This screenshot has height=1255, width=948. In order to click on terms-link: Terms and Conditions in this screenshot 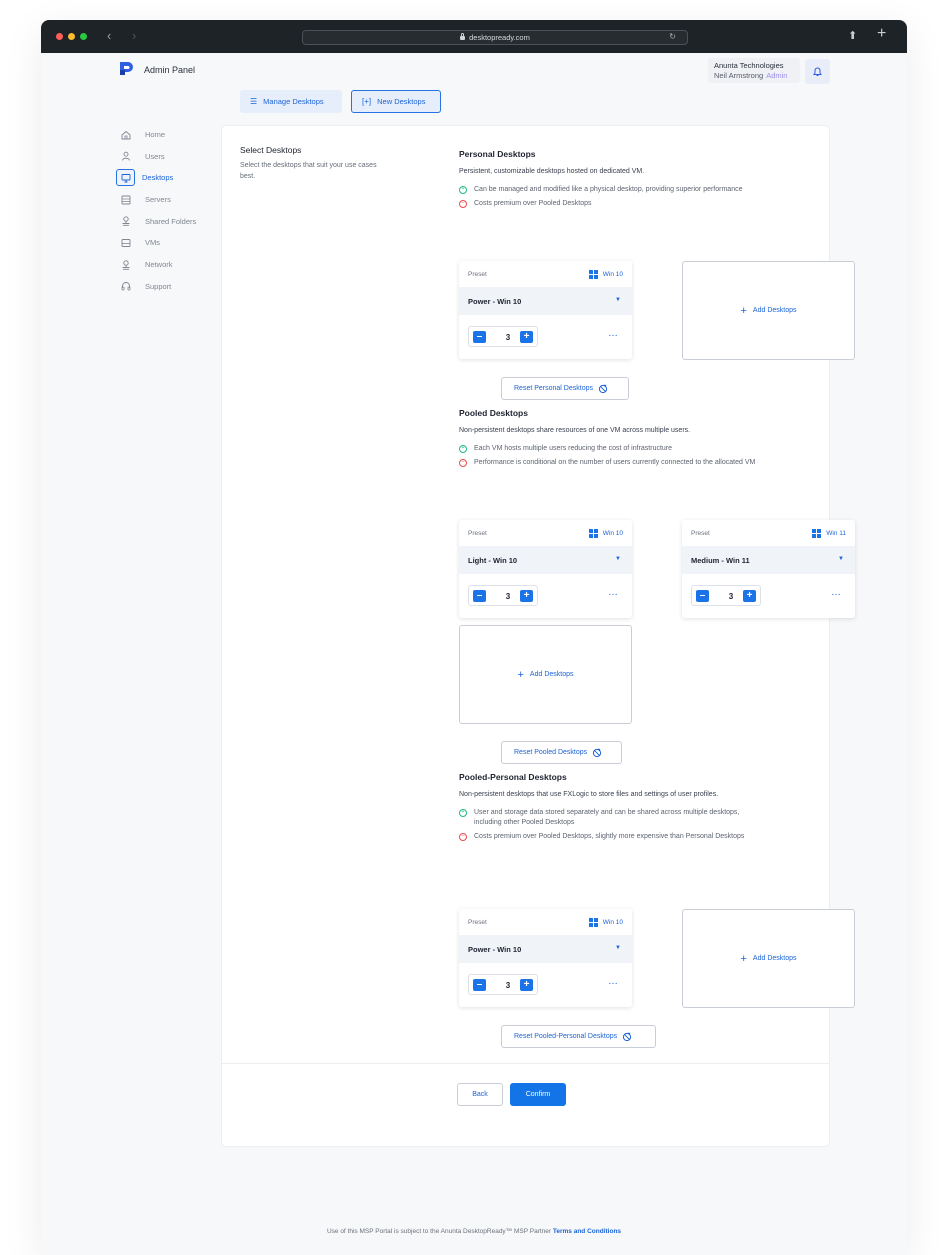, I will do `click(587, 1231)`.